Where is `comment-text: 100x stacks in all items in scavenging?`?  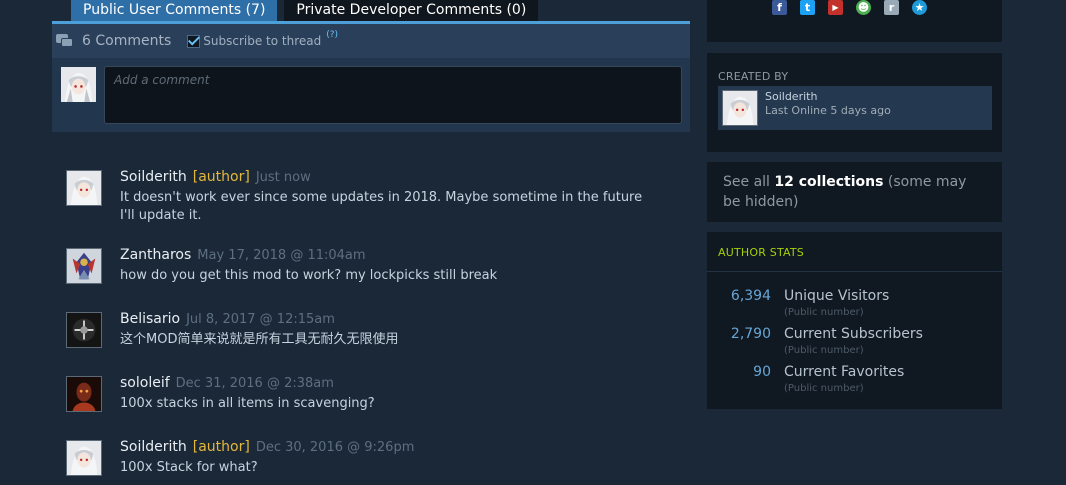 comment-text: 100x stacks in all items in scavenging? is located at coordinates (247, 403).